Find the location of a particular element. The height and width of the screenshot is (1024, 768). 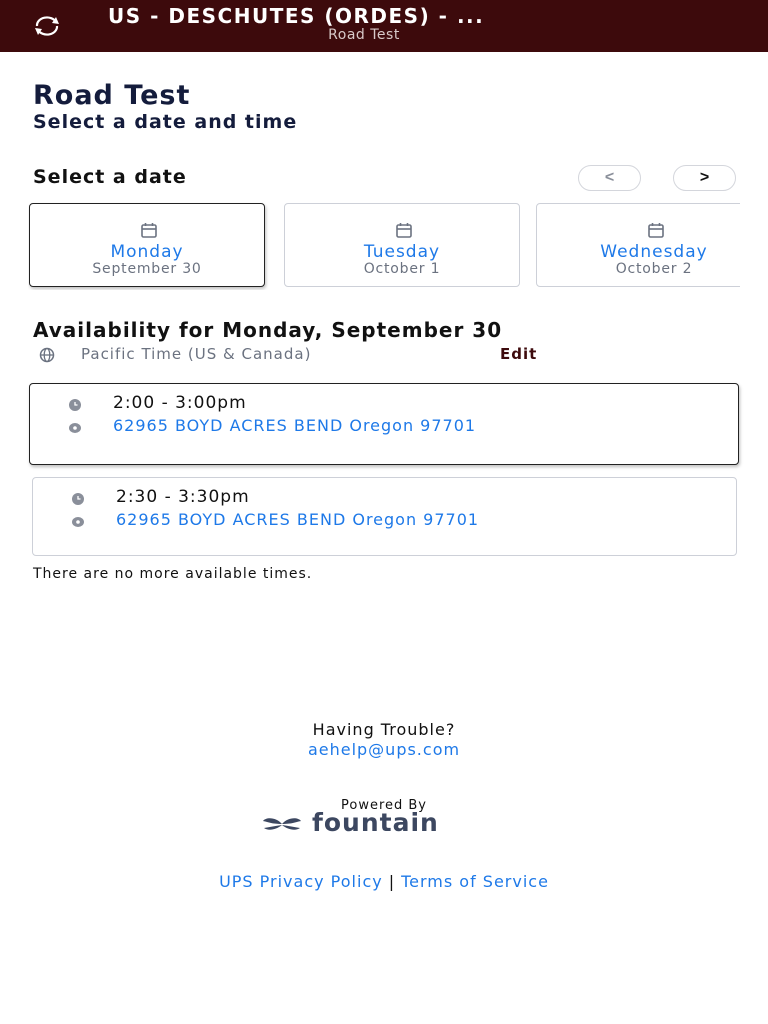

help-email-link: aehelp@ups.com is located at coordinates (384, 749).